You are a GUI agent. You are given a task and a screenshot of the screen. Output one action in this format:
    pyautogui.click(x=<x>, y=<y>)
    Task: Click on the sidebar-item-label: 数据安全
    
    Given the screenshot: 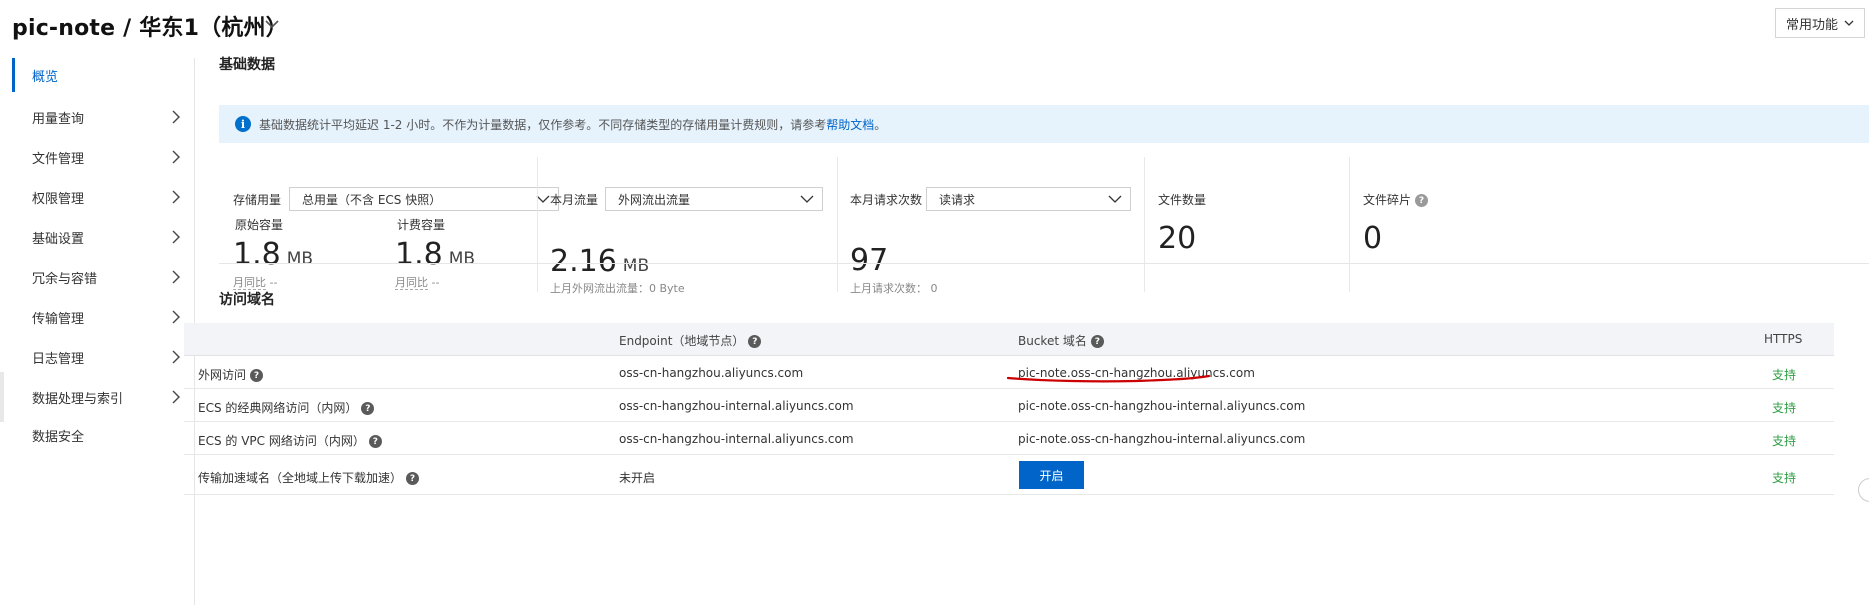 What is the action you would take?
    pyautogui.click(x=58, y=437)
    